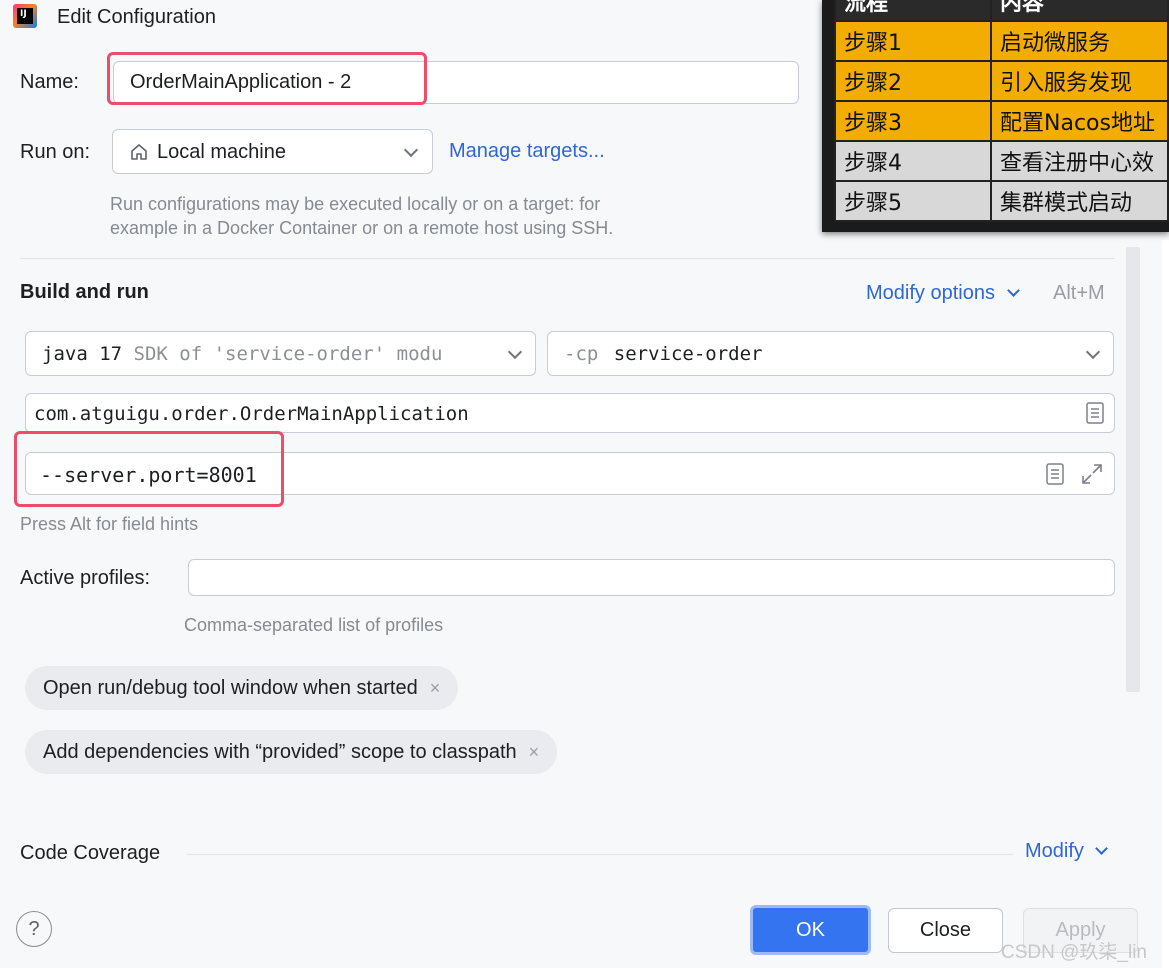 The width and height of the screenshot is (1169, 968). I want to click on jdk-version: java 17, so click(82, 354).